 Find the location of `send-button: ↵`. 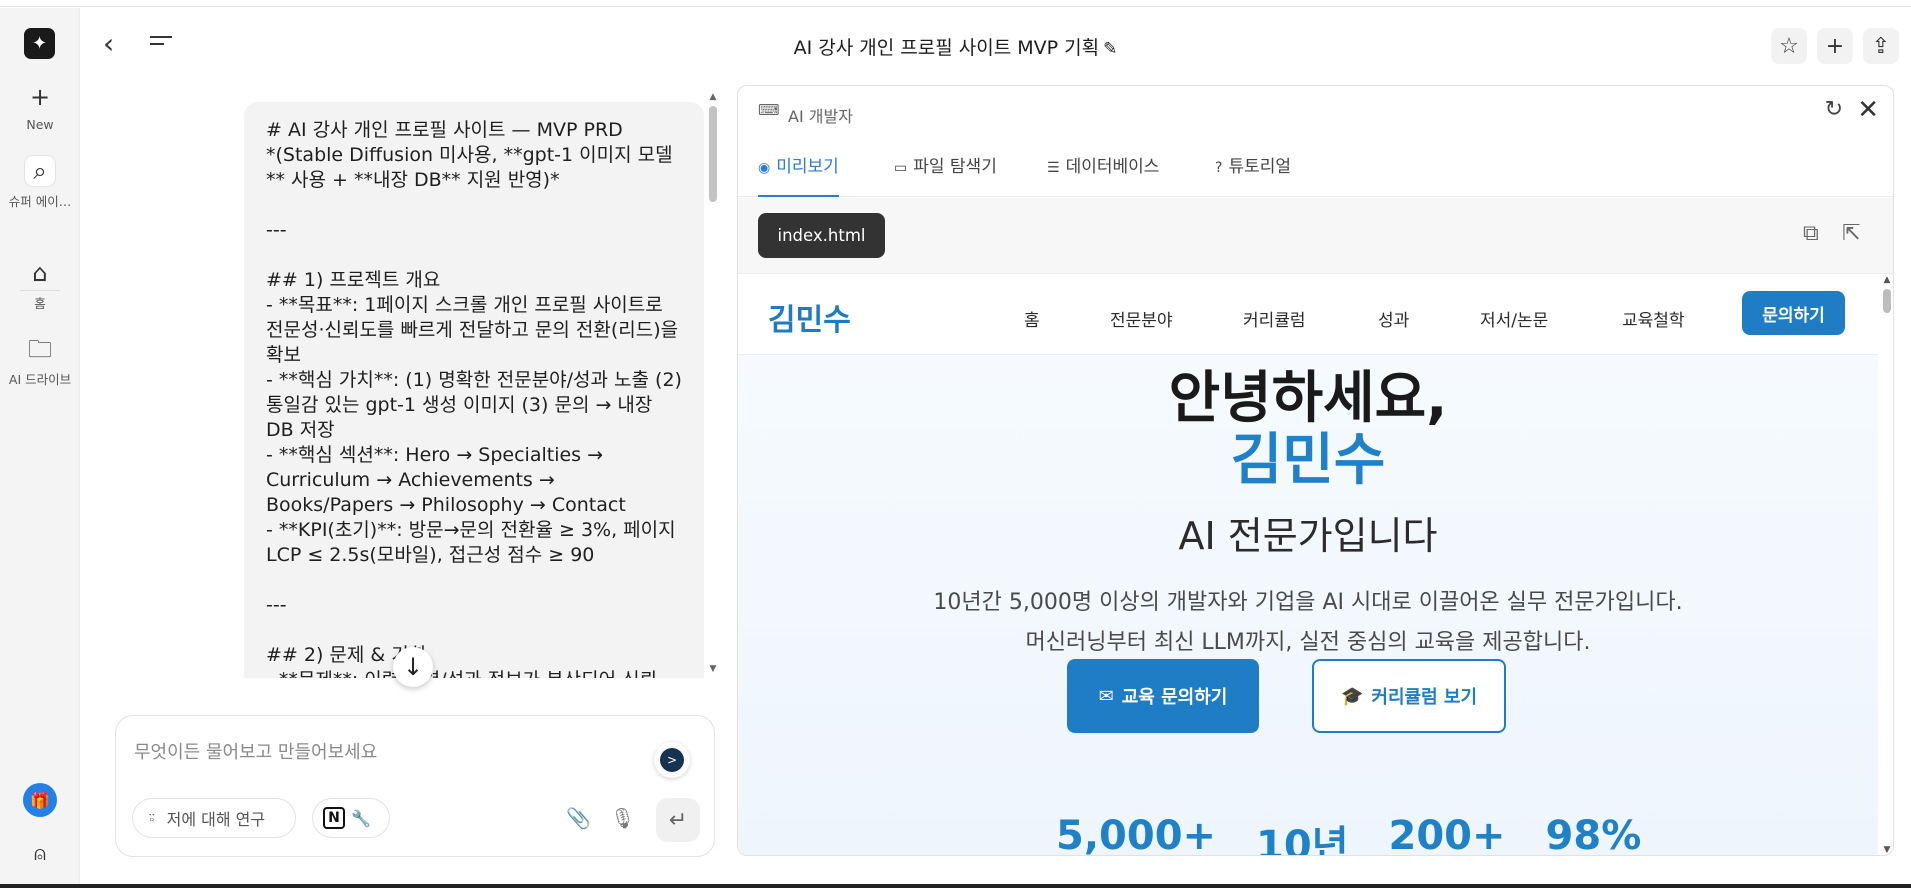

send-button: ↵ is located at coordinates (678, 820).